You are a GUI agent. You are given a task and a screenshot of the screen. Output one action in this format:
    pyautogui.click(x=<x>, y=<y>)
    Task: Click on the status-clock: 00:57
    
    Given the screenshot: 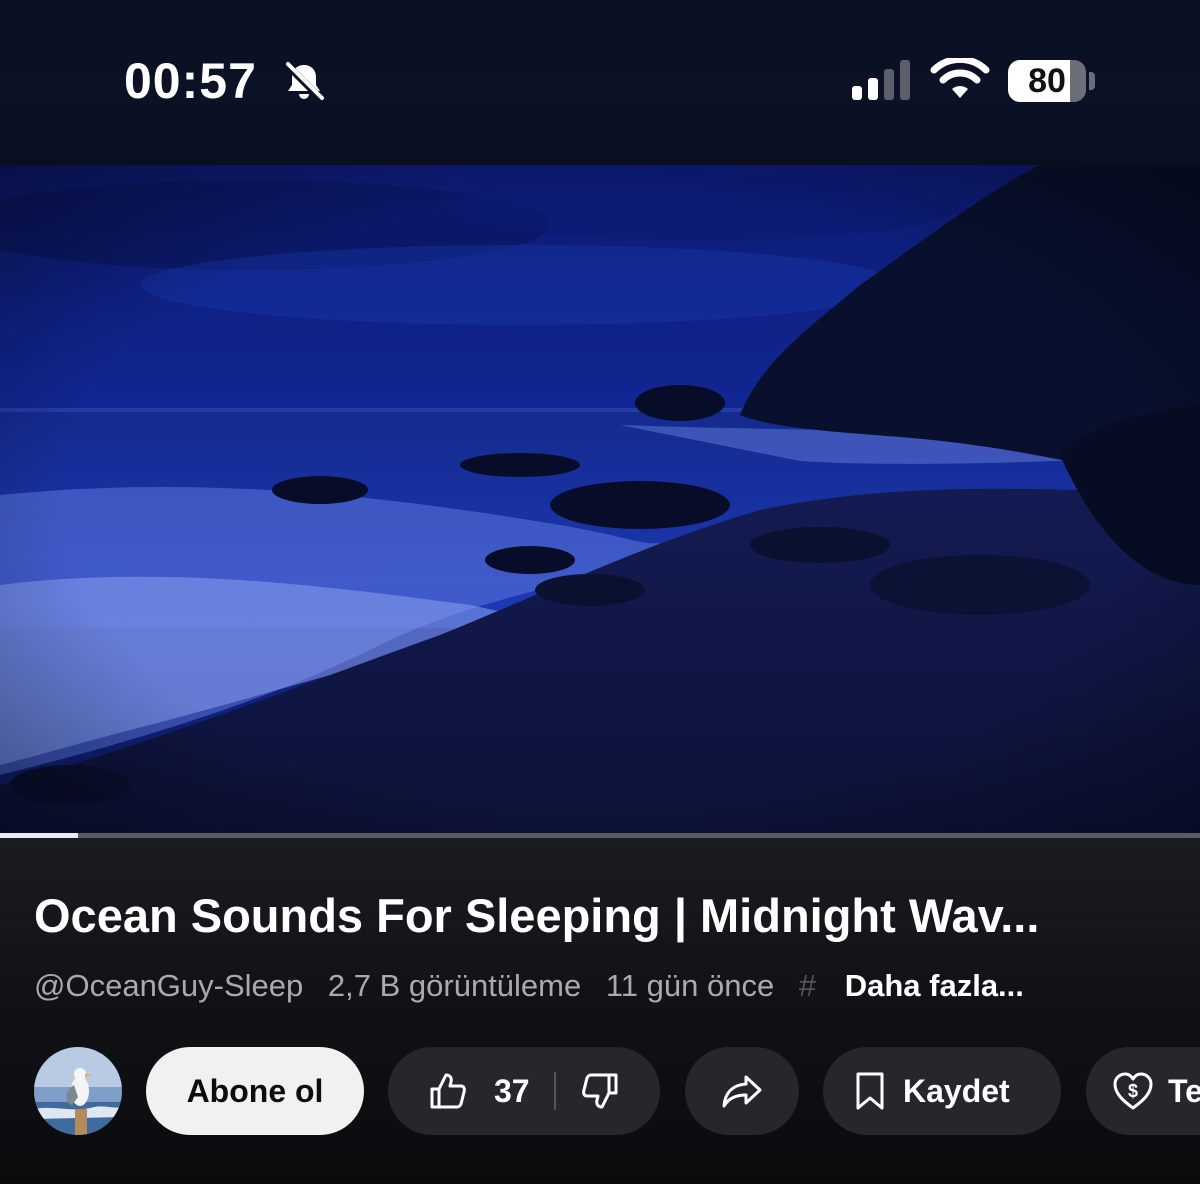 What is the action you would take?
    pyautogui.click(x=190, y=81)
    